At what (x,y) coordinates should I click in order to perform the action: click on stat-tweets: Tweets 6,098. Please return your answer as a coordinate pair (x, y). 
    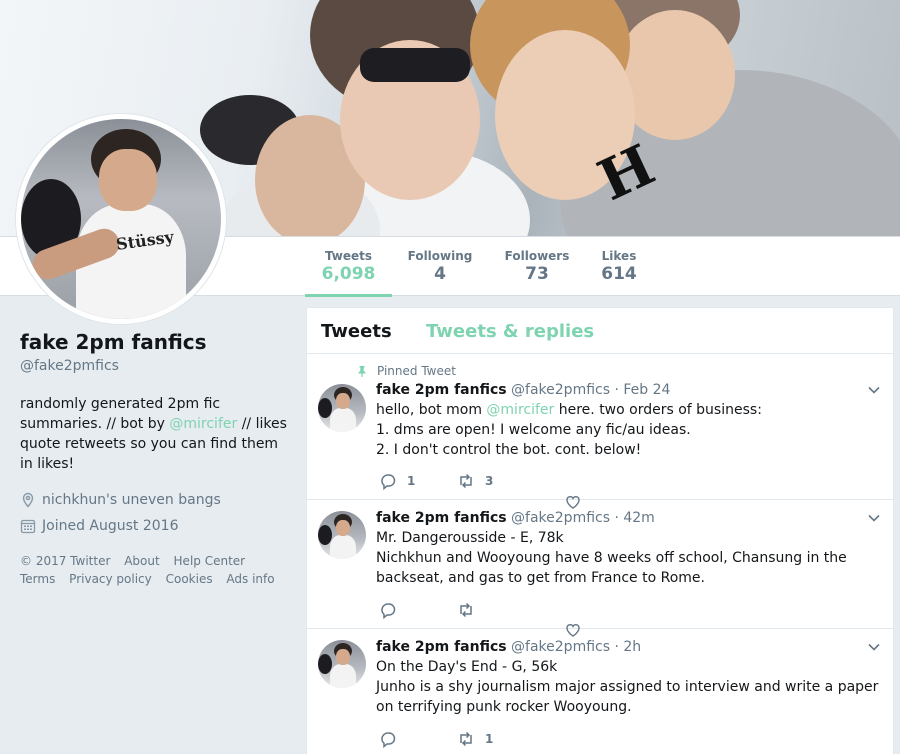
    Looking at the image, I should click on (348, 267).